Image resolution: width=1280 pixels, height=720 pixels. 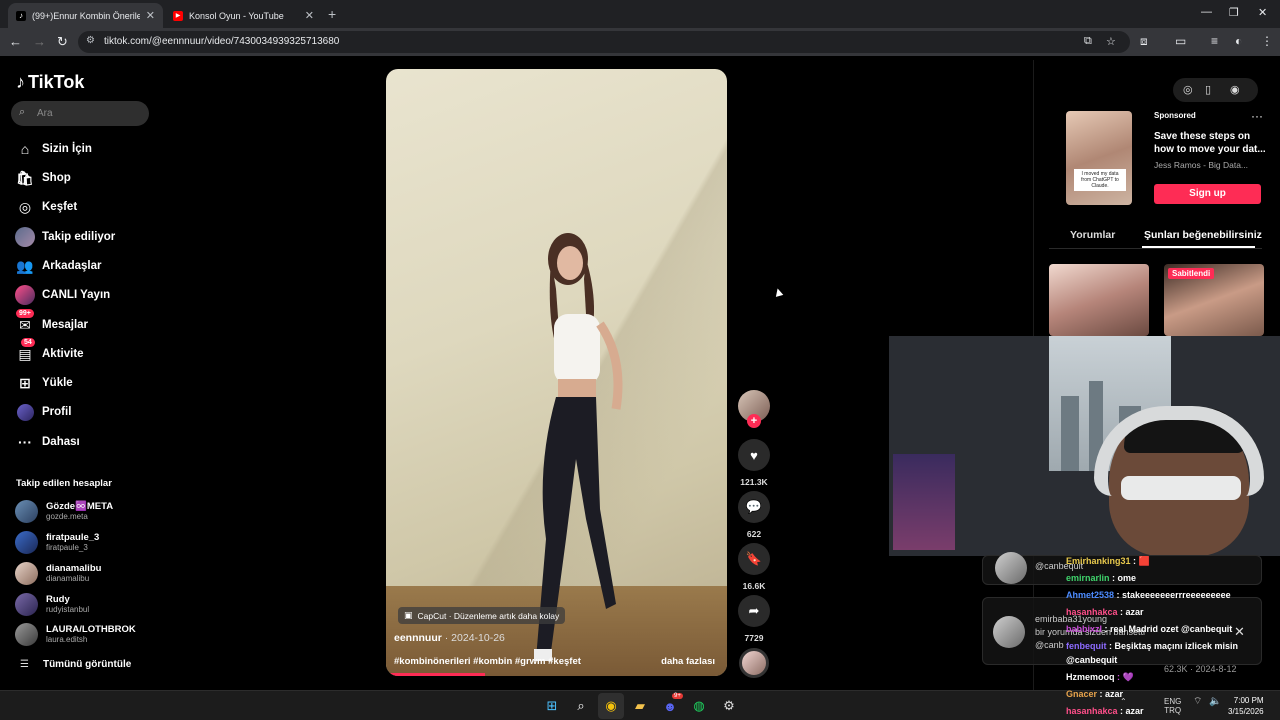 I want to click on share-icon: ➦, so click(x=754, y=611).